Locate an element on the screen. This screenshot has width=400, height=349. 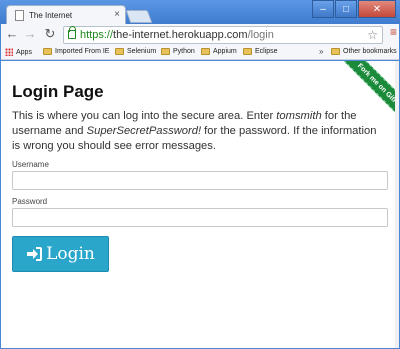
bookmark-label: Python is located at coordinates (184, 51).